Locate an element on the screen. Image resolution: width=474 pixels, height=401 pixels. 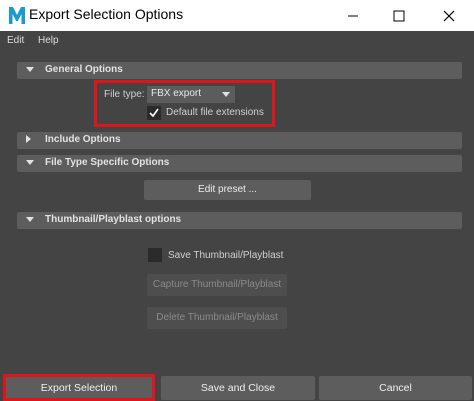
menu-help: Help is located at coordinates (48, 40).